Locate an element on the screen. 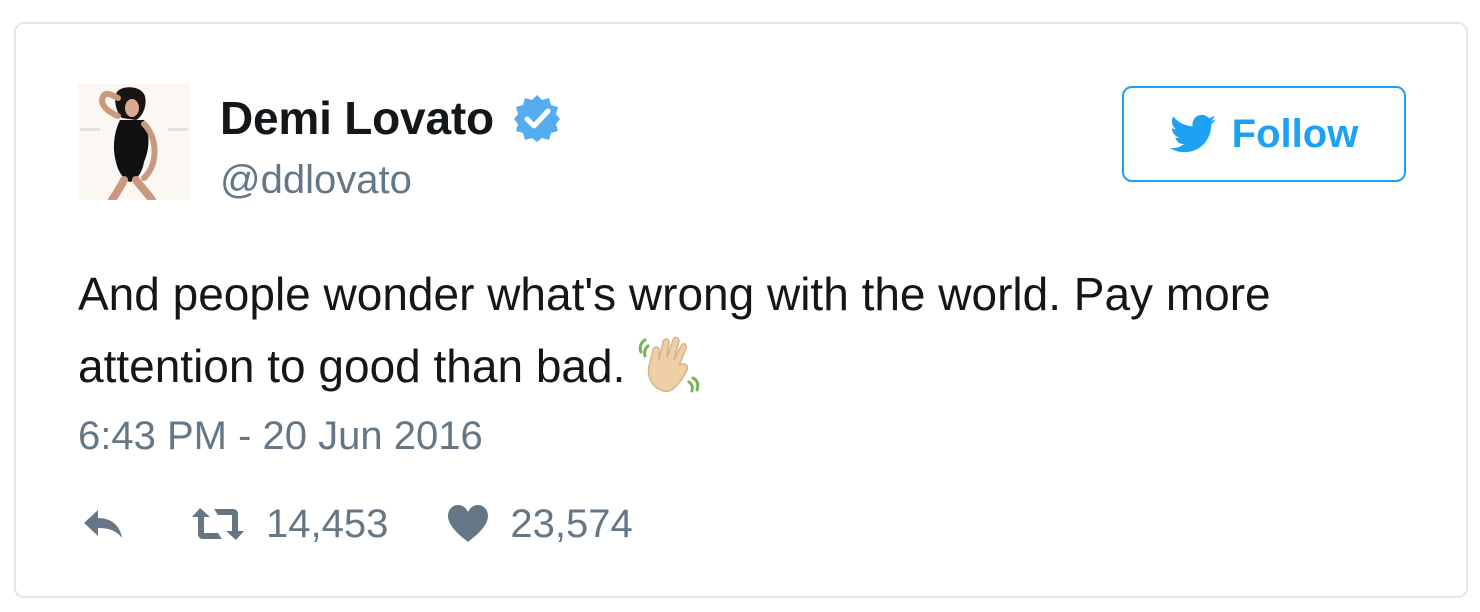  follow-label: Follow is located at coordinates (1295, 133).